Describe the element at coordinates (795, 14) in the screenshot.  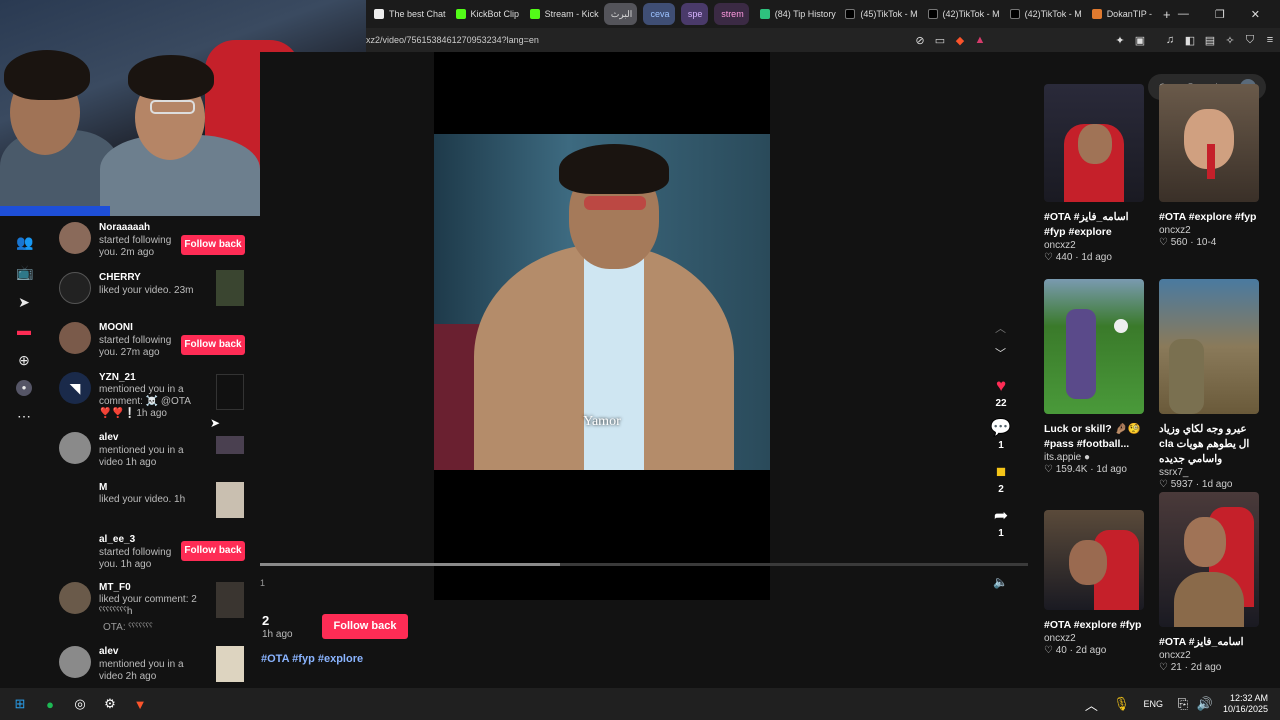
I see `browser-tab: (84) Tip History` at that location.